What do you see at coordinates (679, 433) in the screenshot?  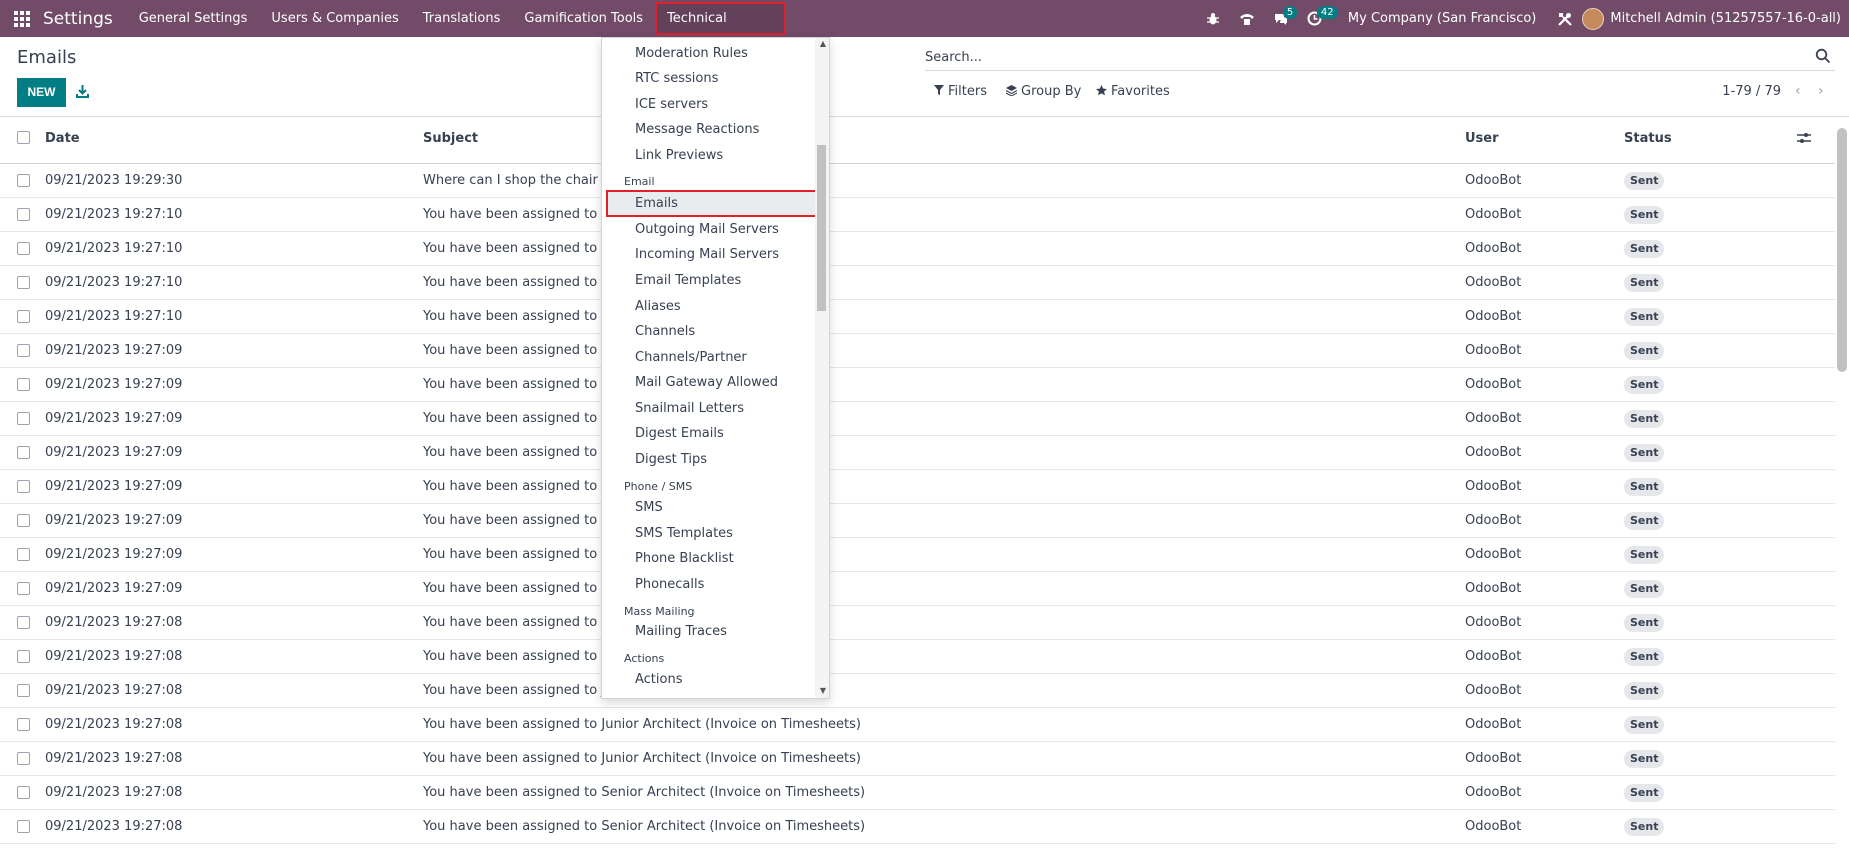 I see `dropdown-item-digest-emails: Digest Emails` at bounding box center [679, 433].